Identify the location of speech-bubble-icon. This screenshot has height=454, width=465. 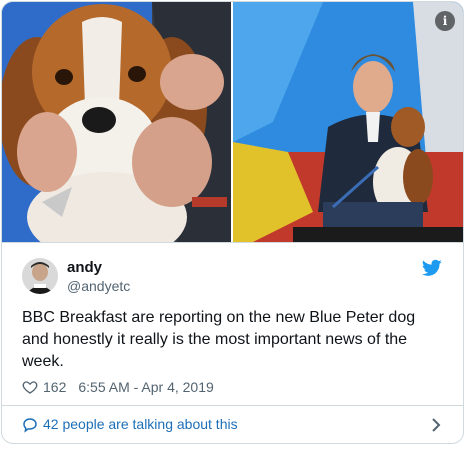
(30, 425).